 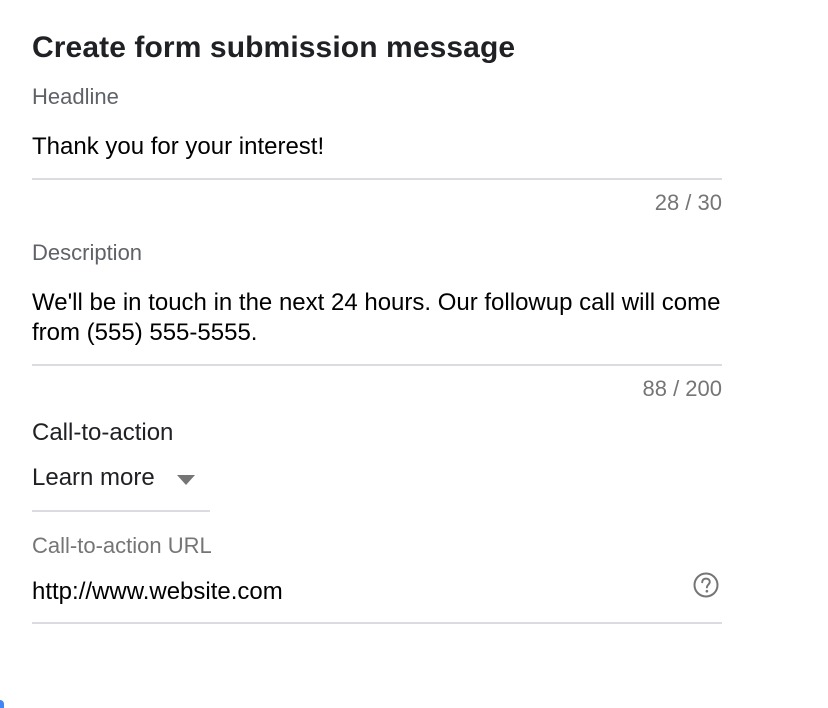 I want to click on headline-underline, so click(x=377, y=179).